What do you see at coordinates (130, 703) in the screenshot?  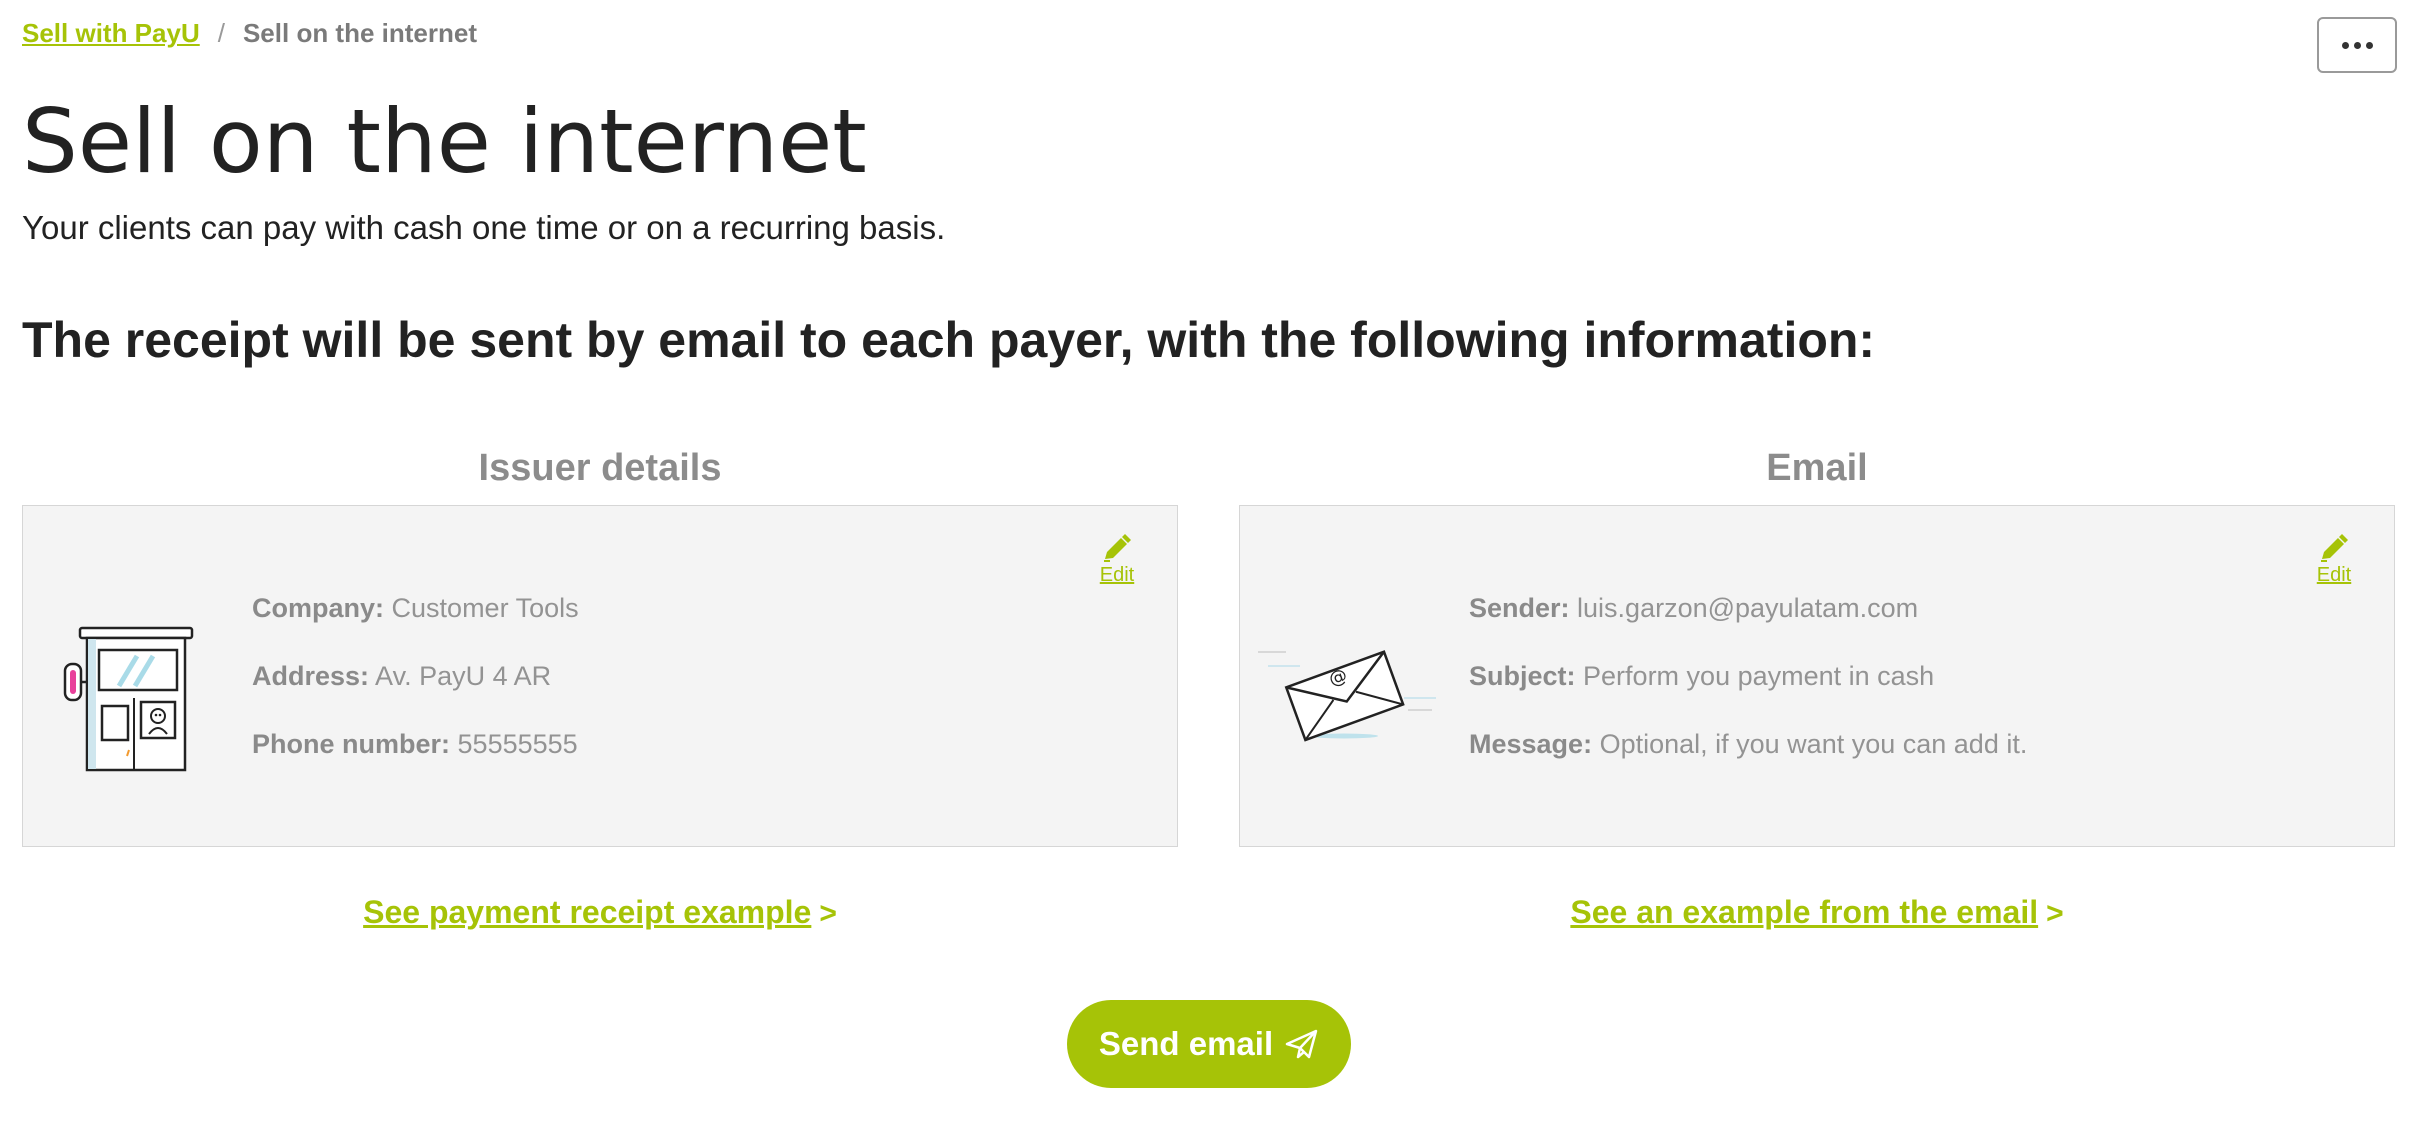 I see `kiosk-illustration` at bounding box center [130, 703].